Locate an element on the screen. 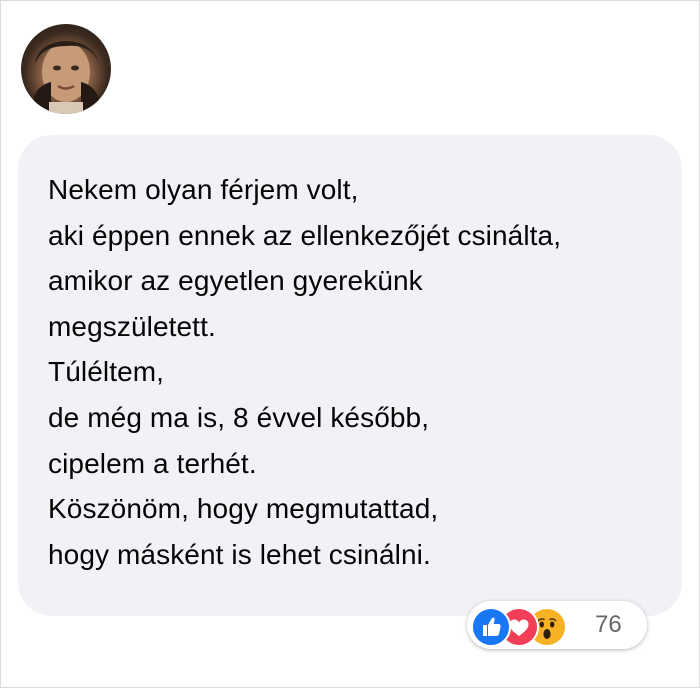 The width and height of the screenshot is (700, 688). comment-line: Nekem olyan férjem volt, is located at coordinates (203, 189).